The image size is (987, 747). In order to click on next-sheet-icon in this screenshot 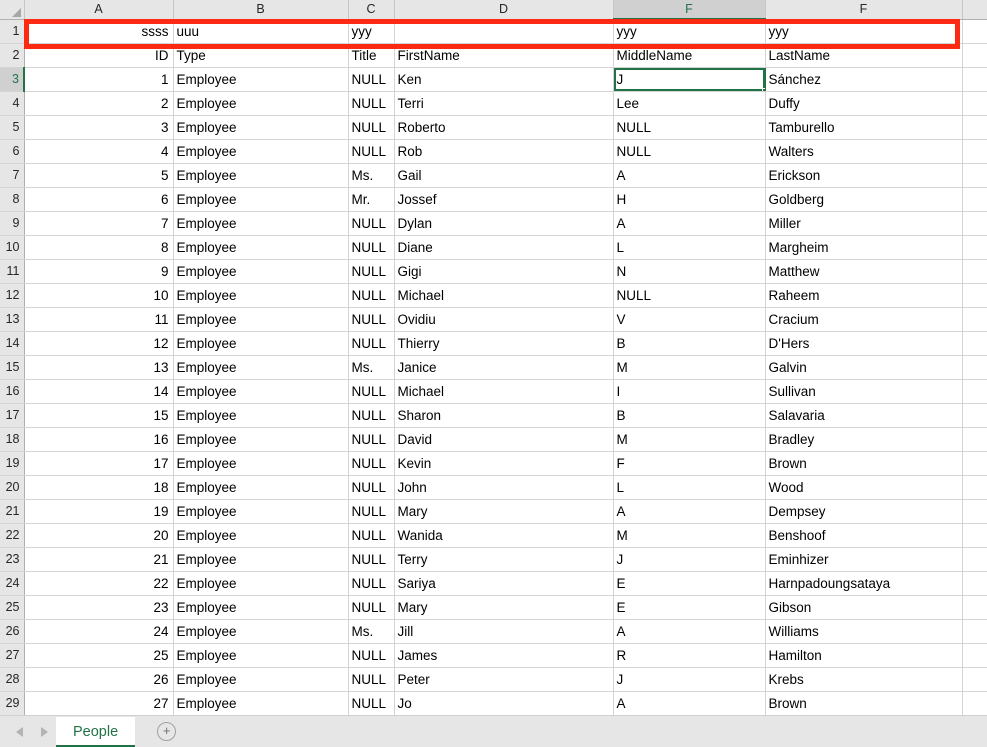, I will do `click(44, 731)`.